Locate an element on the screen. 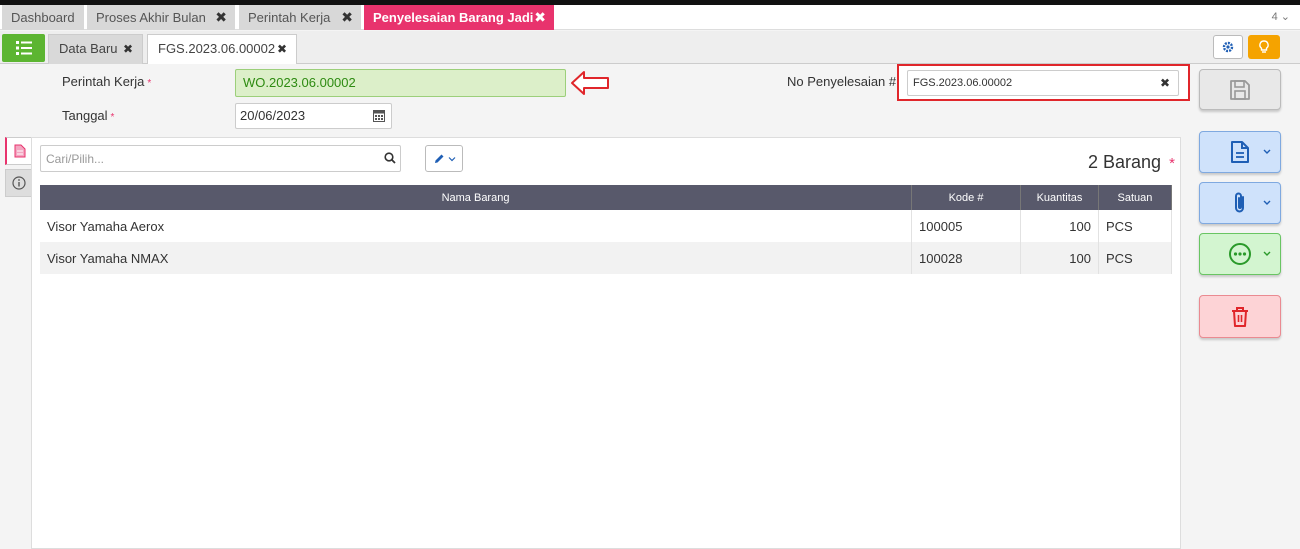 The height and width of the screenshot is (549, 1300). attach-button is located at coordinates (1240, 203).